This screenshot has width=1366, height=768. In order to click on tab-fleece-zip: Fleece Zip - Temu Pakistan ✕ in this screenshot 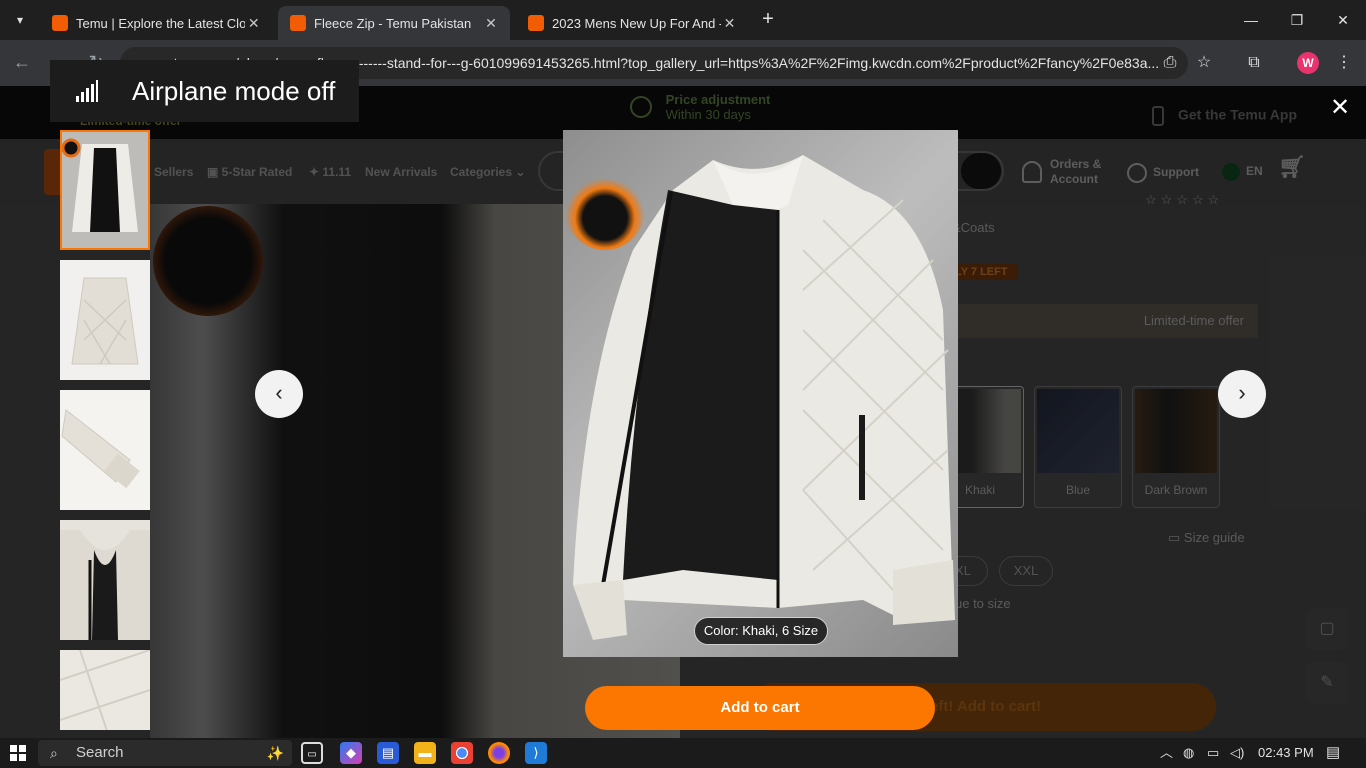, I will do `click(394, 23)`.